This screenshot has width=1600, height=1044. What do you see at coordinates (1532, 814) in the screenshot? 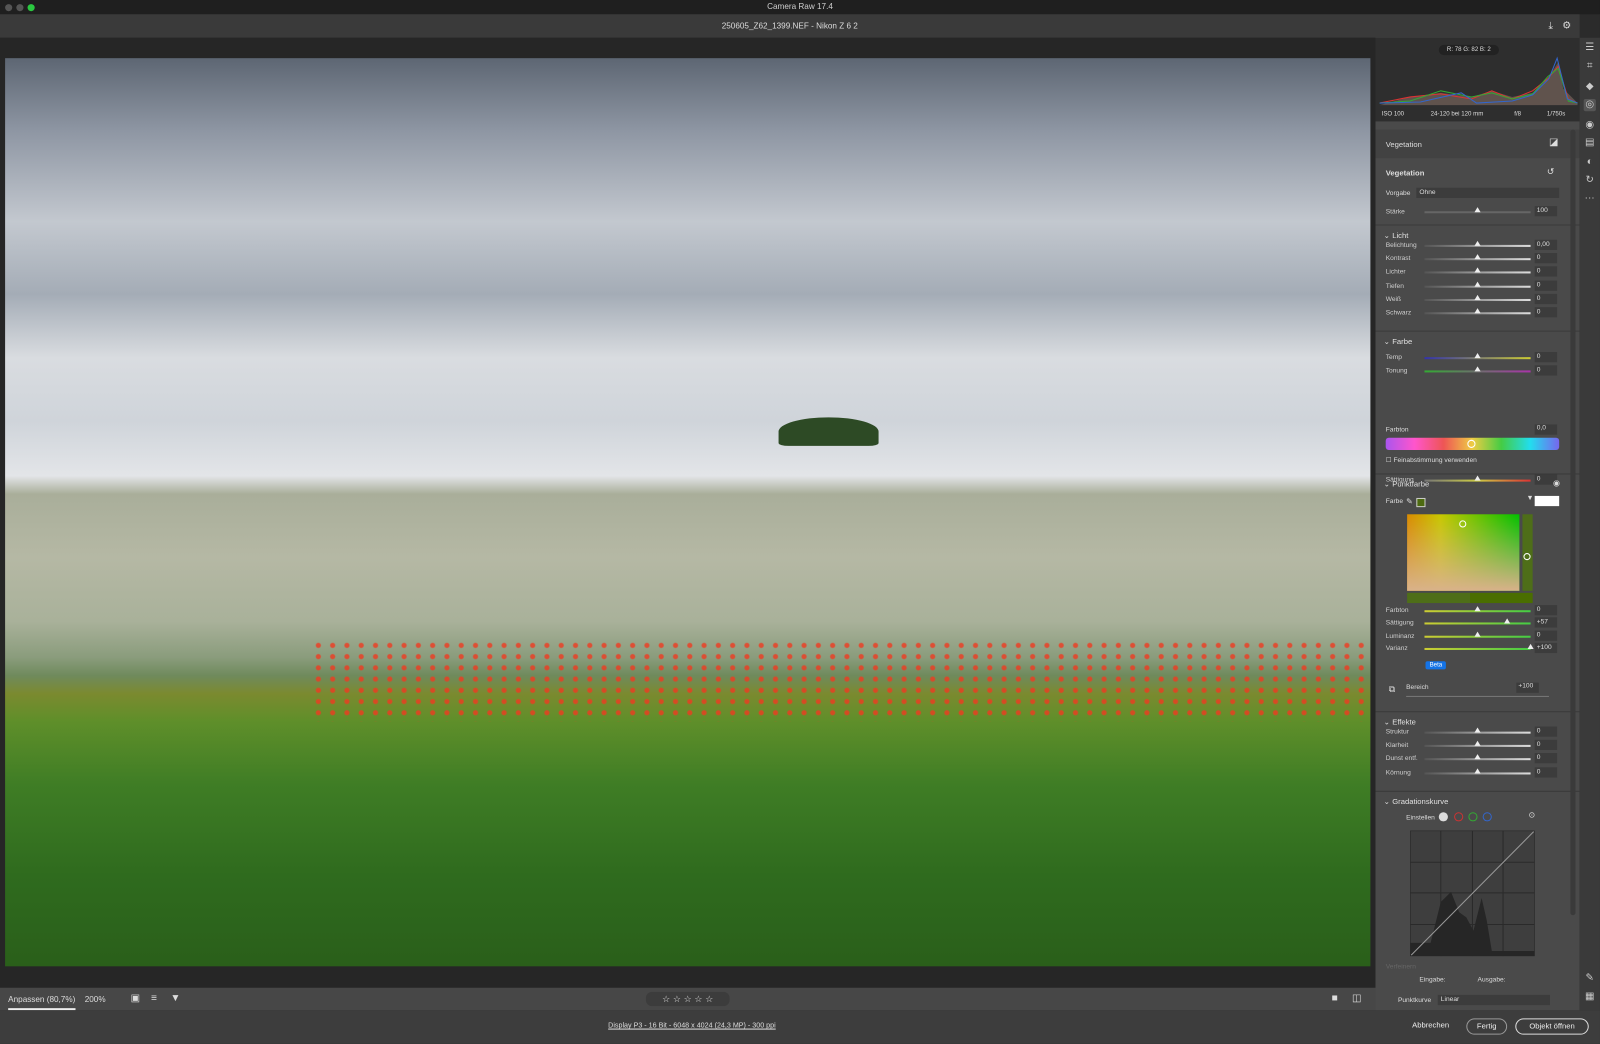
I see `targeted-adjustment-icon: ⊙` at bounding box center [1532, 814].